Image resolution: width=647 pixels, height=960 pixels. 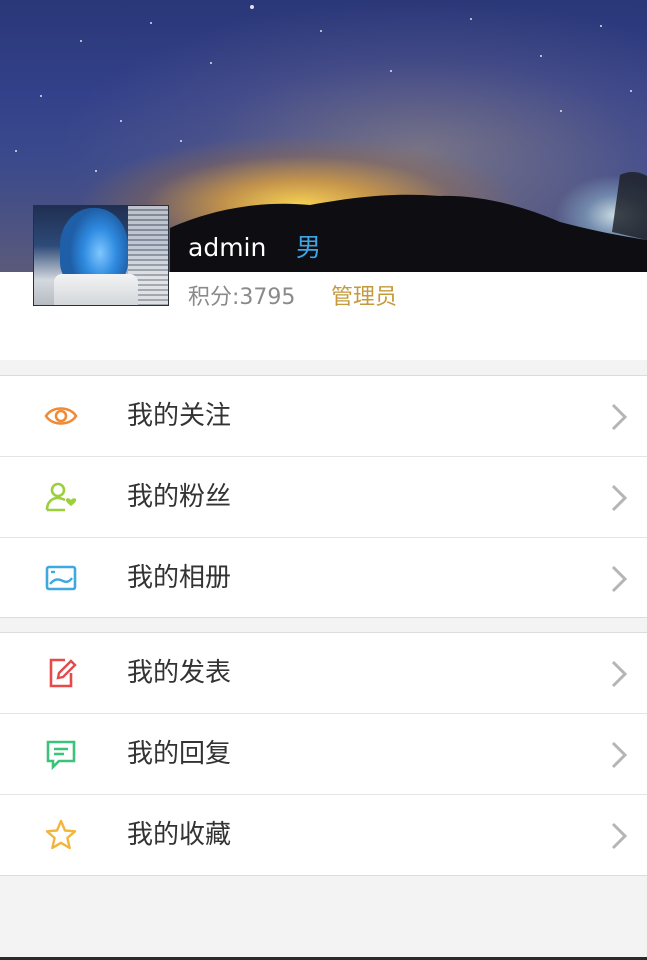 I want to click on comment-icon, so click(x=61, y=755).